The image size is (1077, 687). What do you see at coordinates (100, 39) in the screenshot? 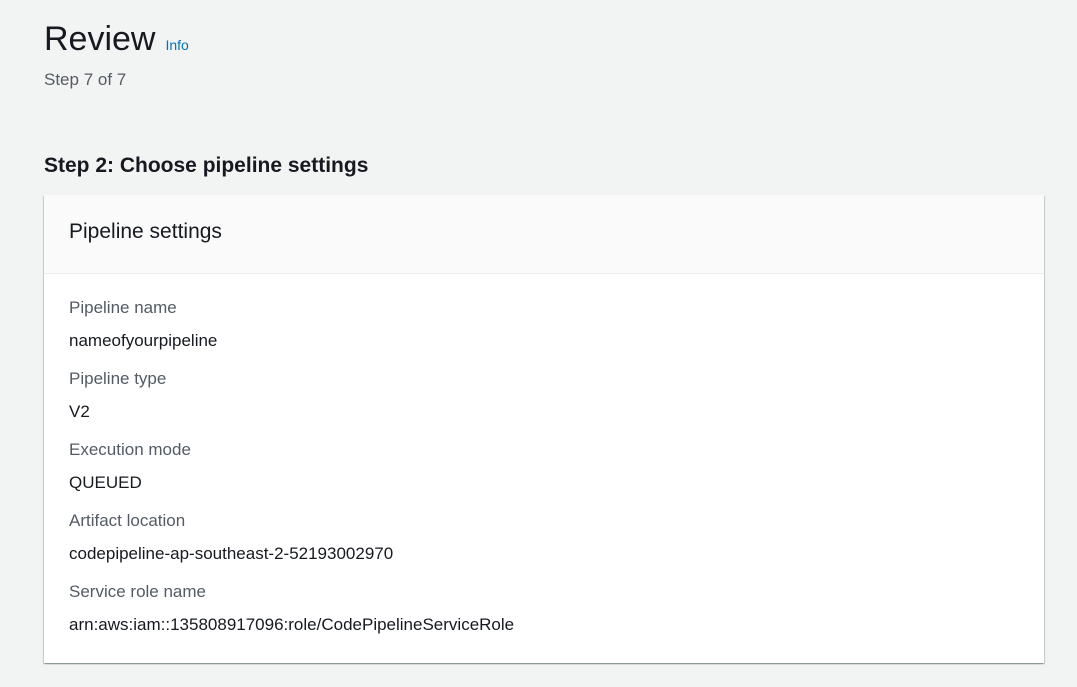
I see `page-title: Review` at bounding box center [100, 39].